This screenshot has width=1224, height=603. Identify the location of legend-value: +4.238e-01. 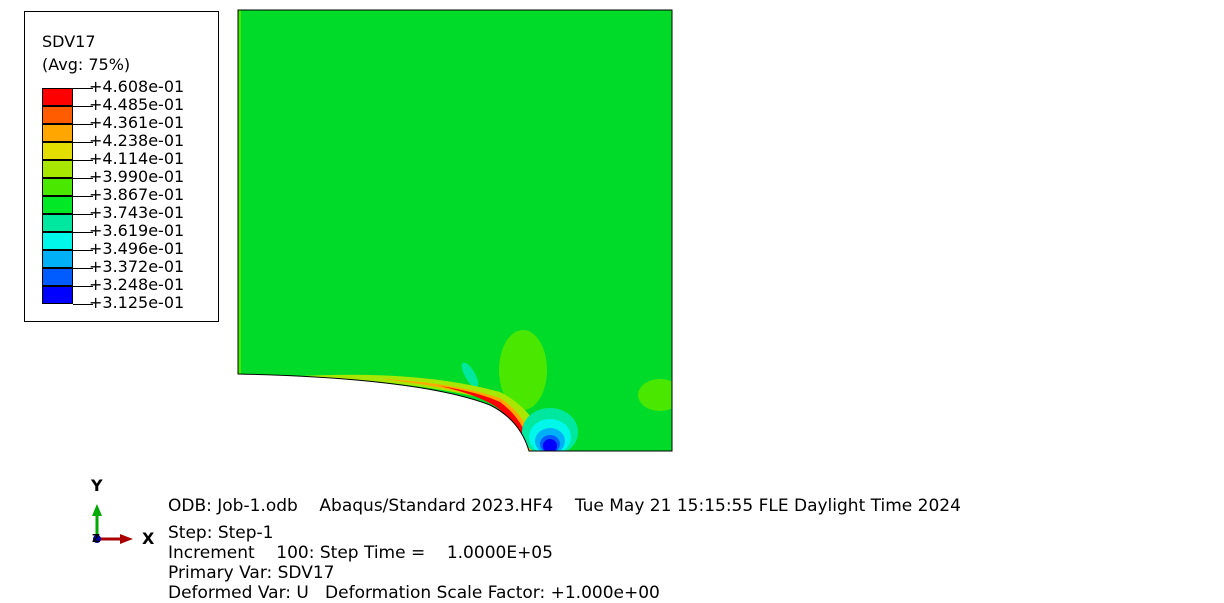
(137, 140).